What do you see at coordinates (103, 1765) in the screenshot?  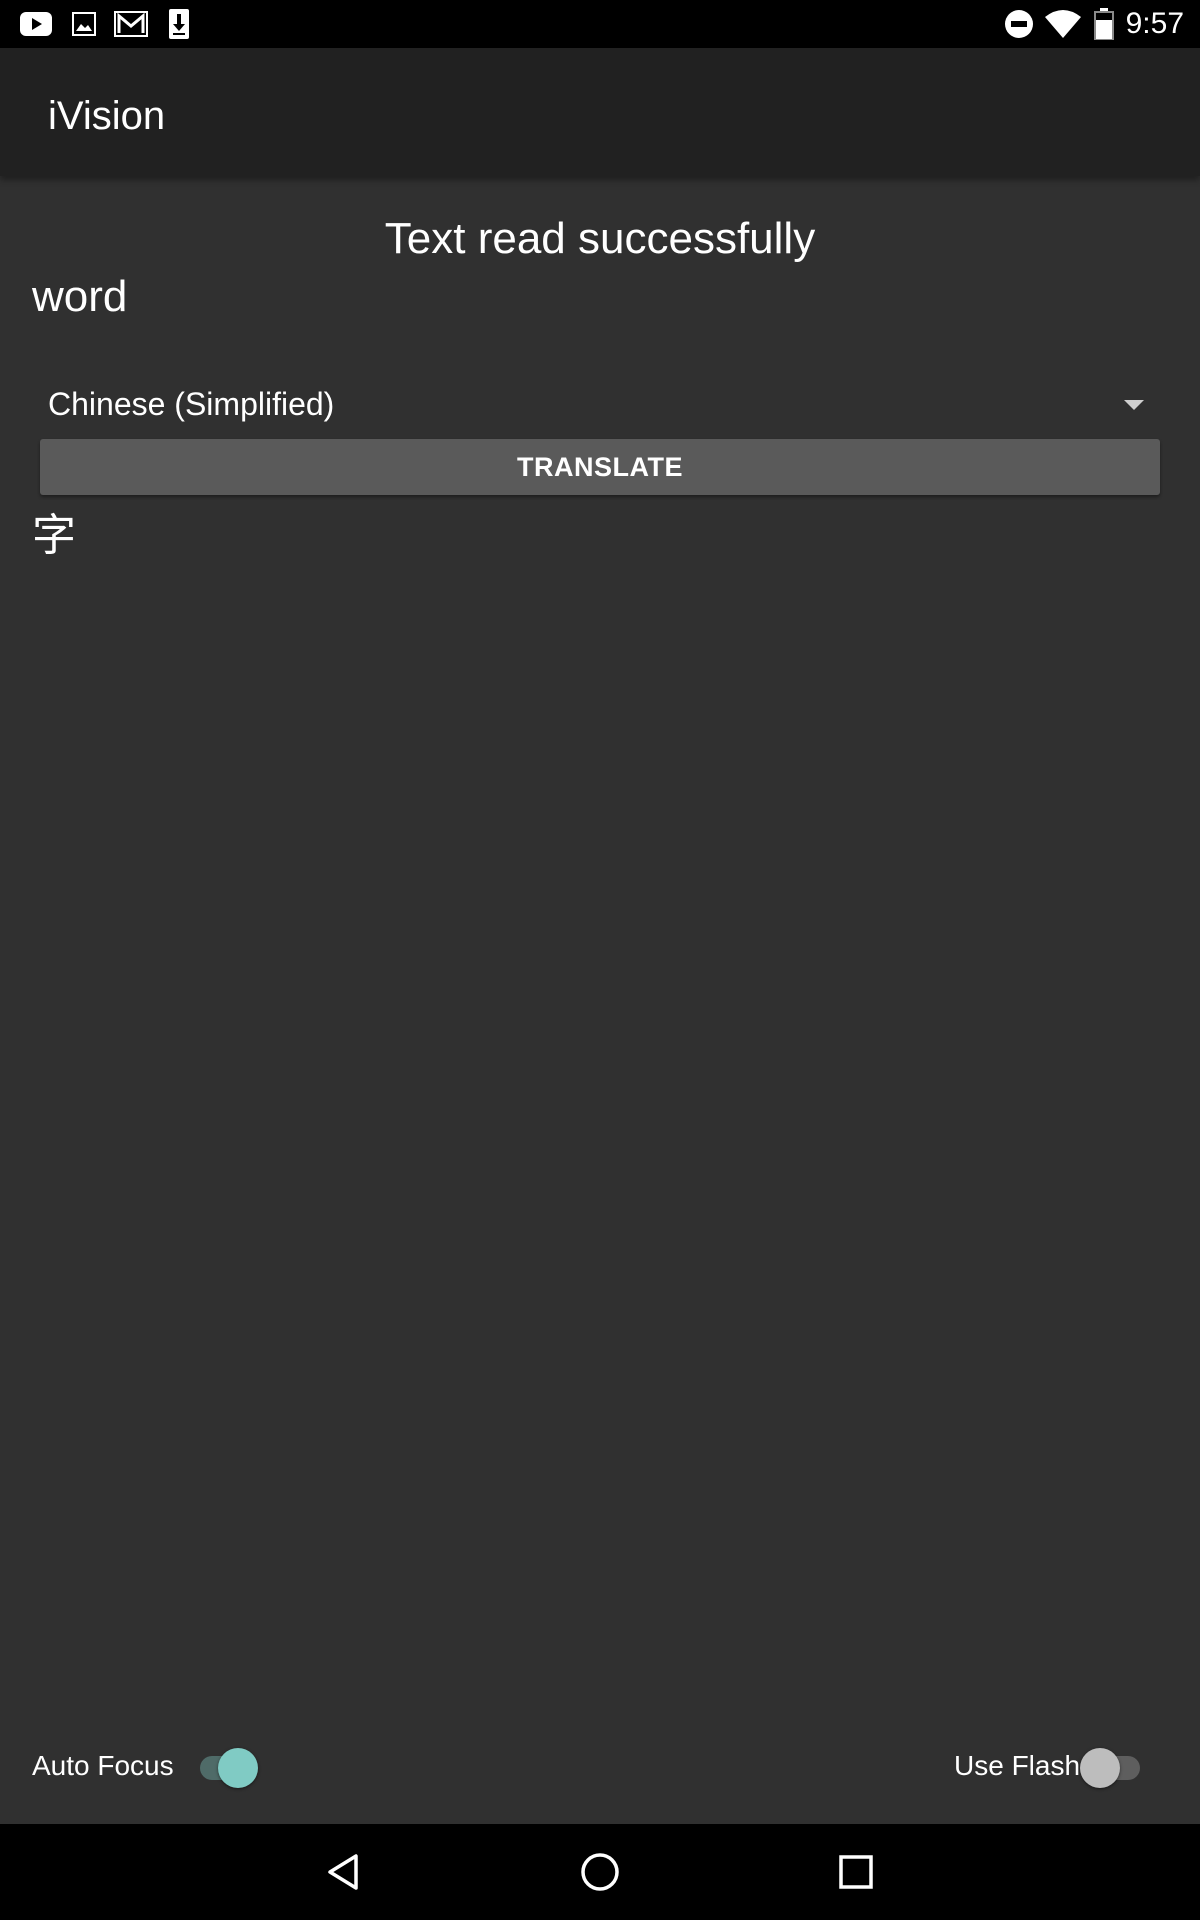 I see `auto-focus-label: Auto Focus` at bounding box center [103, 1765].